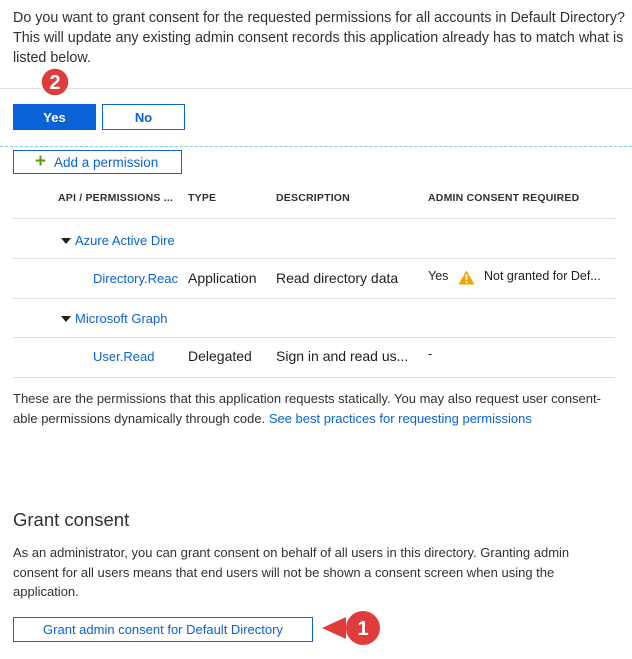 This screenshot has width=632, height=659. What do you see at coordinates (41, 161) in the screenshot?
I see `plus-icon: +` at bounding box center [41, 161].